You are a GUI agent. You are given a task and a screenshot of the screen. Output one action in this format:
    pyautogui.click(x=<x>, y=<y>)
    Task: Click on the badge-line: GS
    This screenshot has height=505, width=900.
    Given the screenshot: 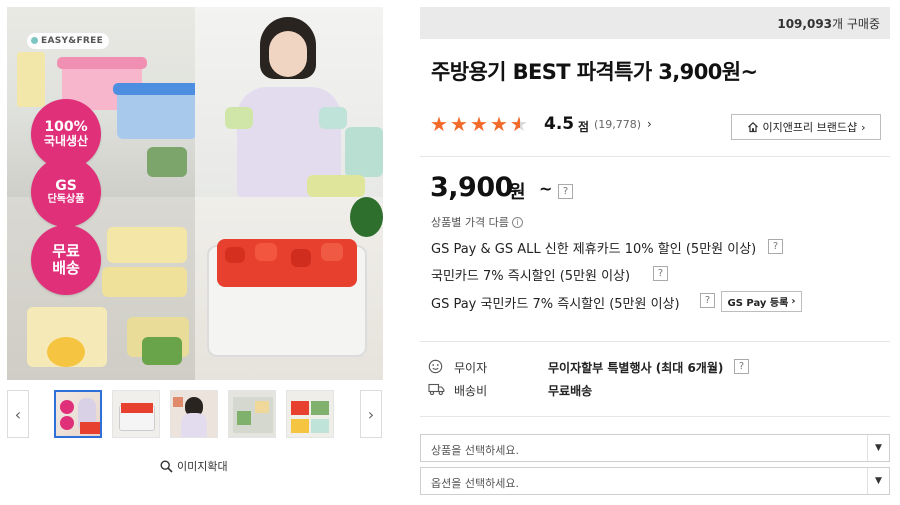 What is the action you would take?
    pyautogui.click(x=66, y=186)
    